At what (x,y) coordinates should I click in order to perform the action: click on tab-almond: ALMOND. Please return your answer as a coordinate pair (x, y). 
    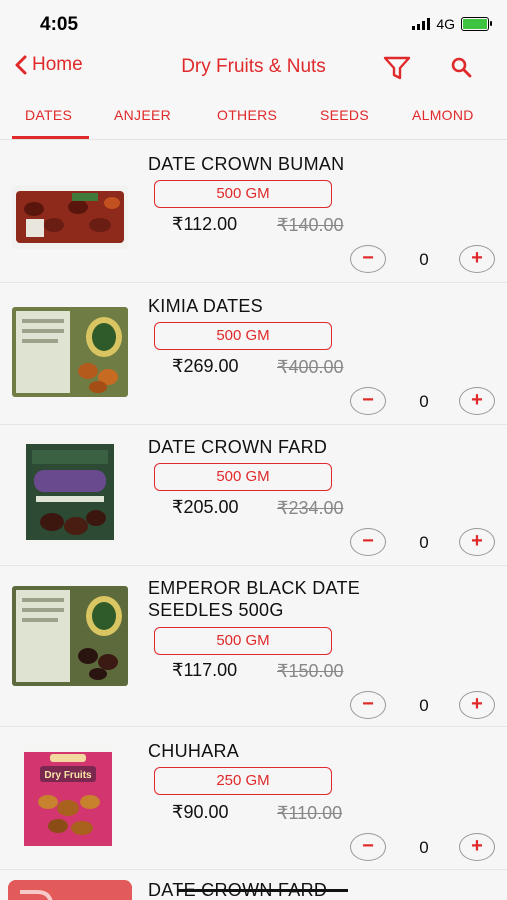
    Looking at the image, I should click on (443, 115).